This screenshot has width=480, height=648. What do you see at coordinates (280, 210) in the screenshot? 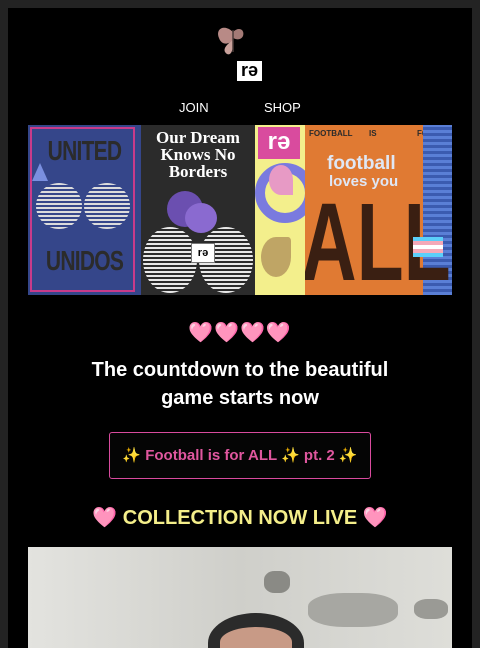
I see `poster-butterfly: rə` at bounding box center [280, 210].